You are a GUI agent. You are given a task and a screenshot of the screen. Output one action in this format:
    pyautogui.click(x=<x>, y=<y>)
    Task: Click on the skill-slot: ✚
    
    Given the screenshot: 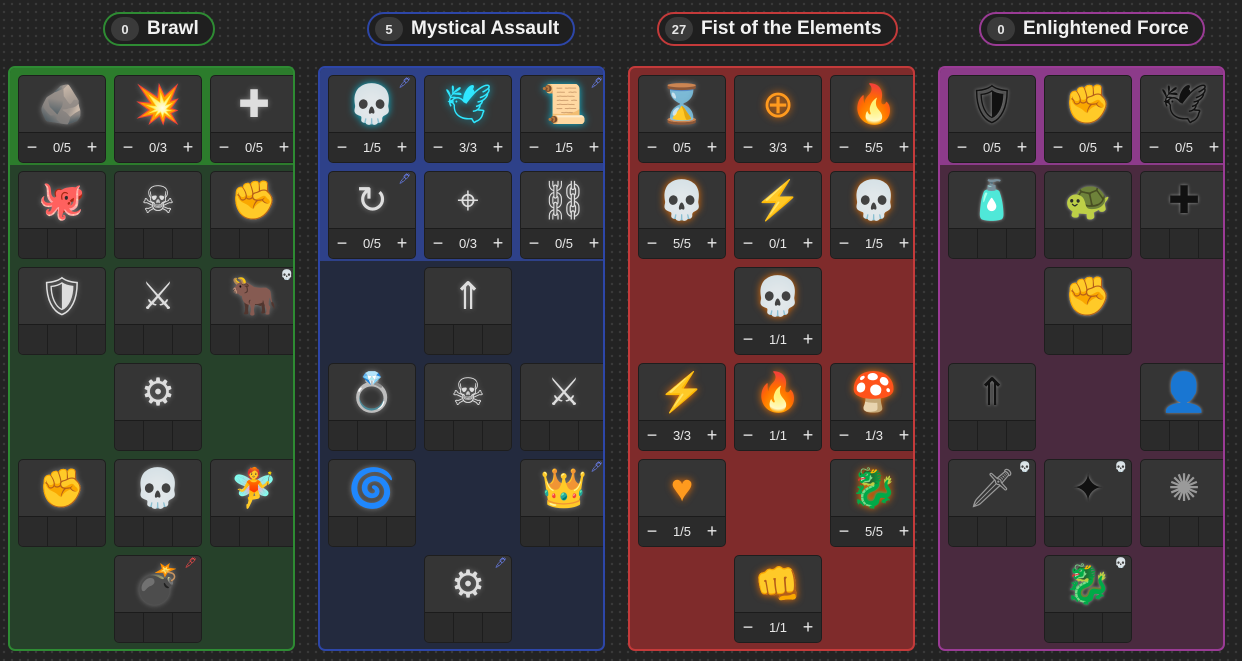 What is the action you would take?
    pyautogui.click(x=1181, y=215)
    